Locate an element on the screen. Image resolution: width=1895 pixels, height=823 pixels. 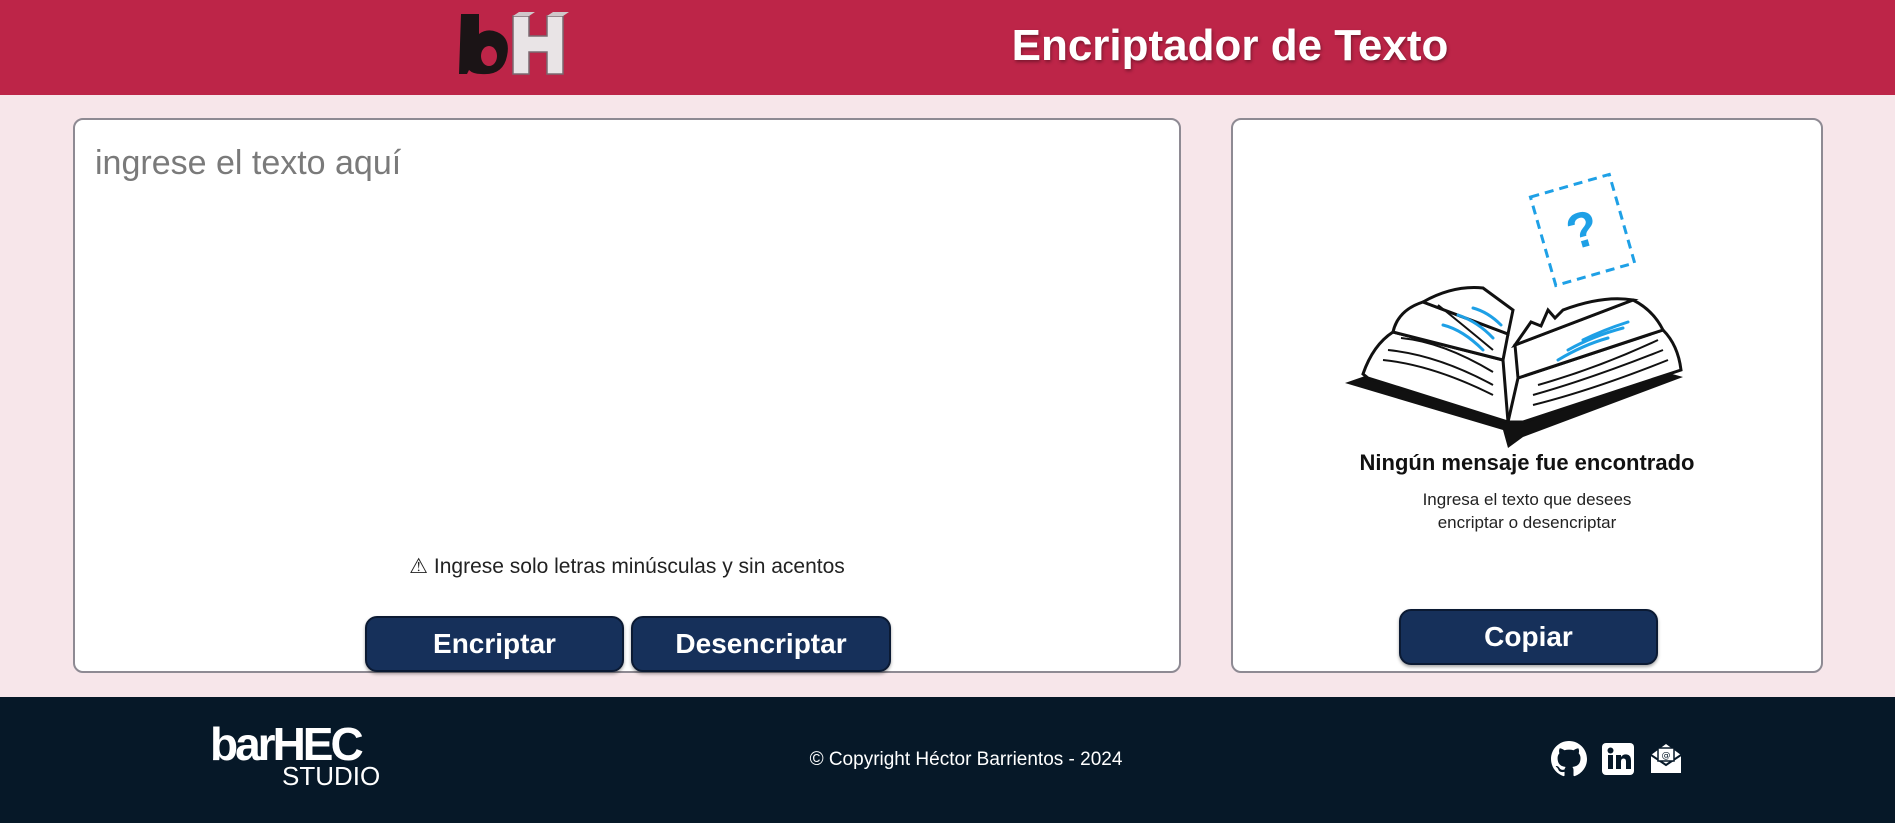
brand-sub: STUDIO is located at coordinates (331, 776).